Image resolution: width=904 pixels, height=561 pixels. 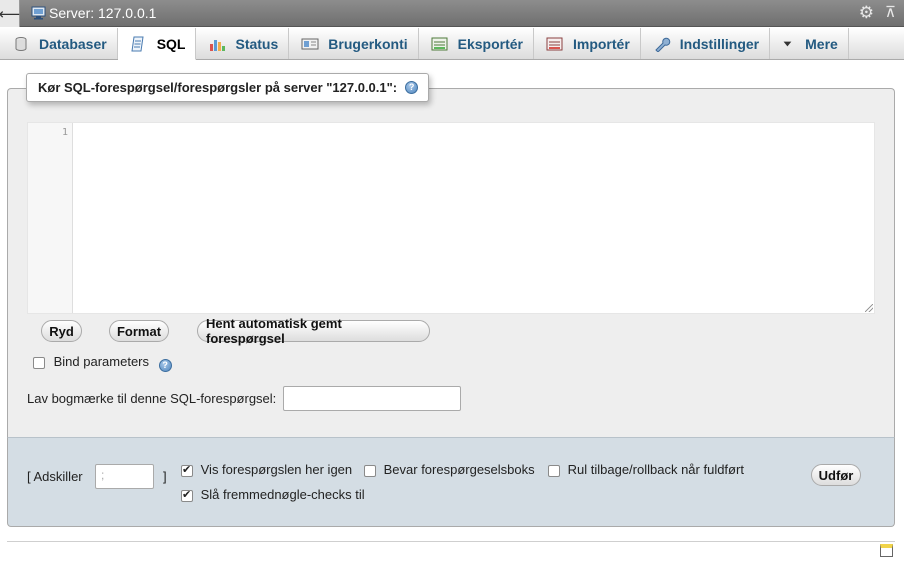 I want to click on server-icon, so click(x=38, y=13).